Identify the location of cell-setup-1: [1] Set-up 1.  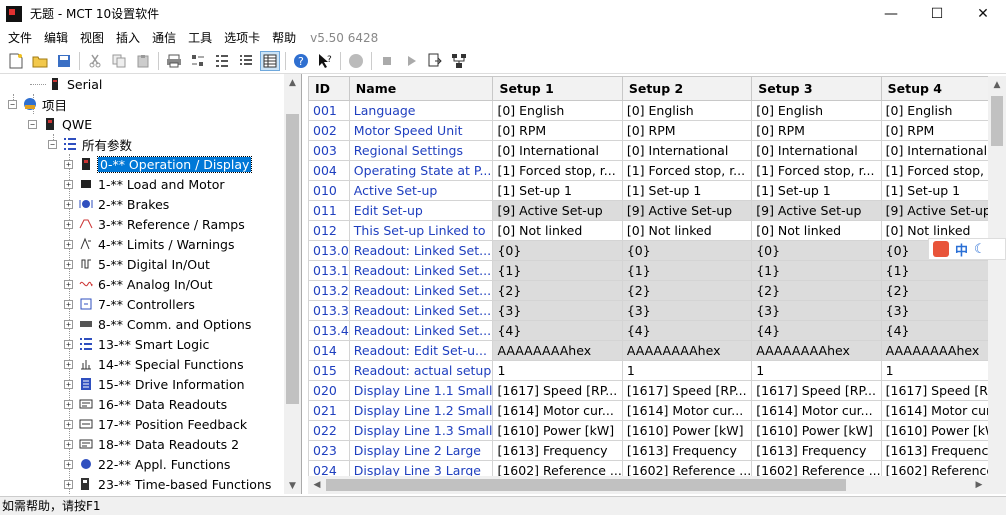
(557, 190).